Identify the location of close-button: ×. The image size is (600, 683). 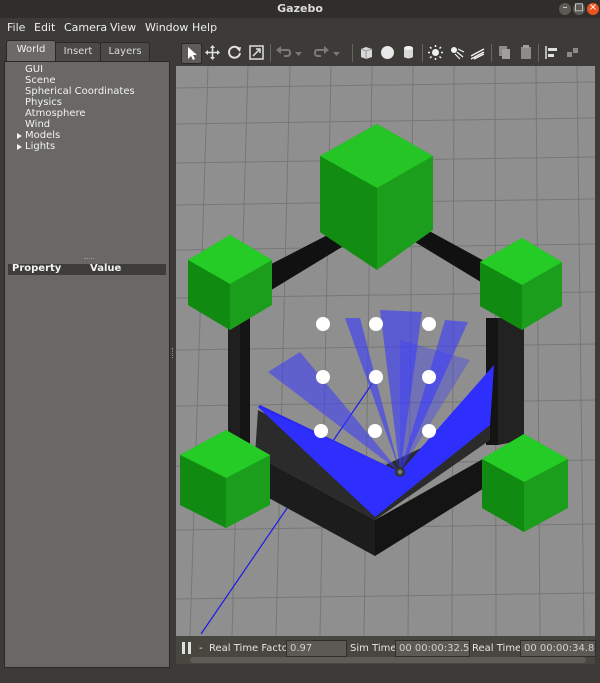
(593, 8).